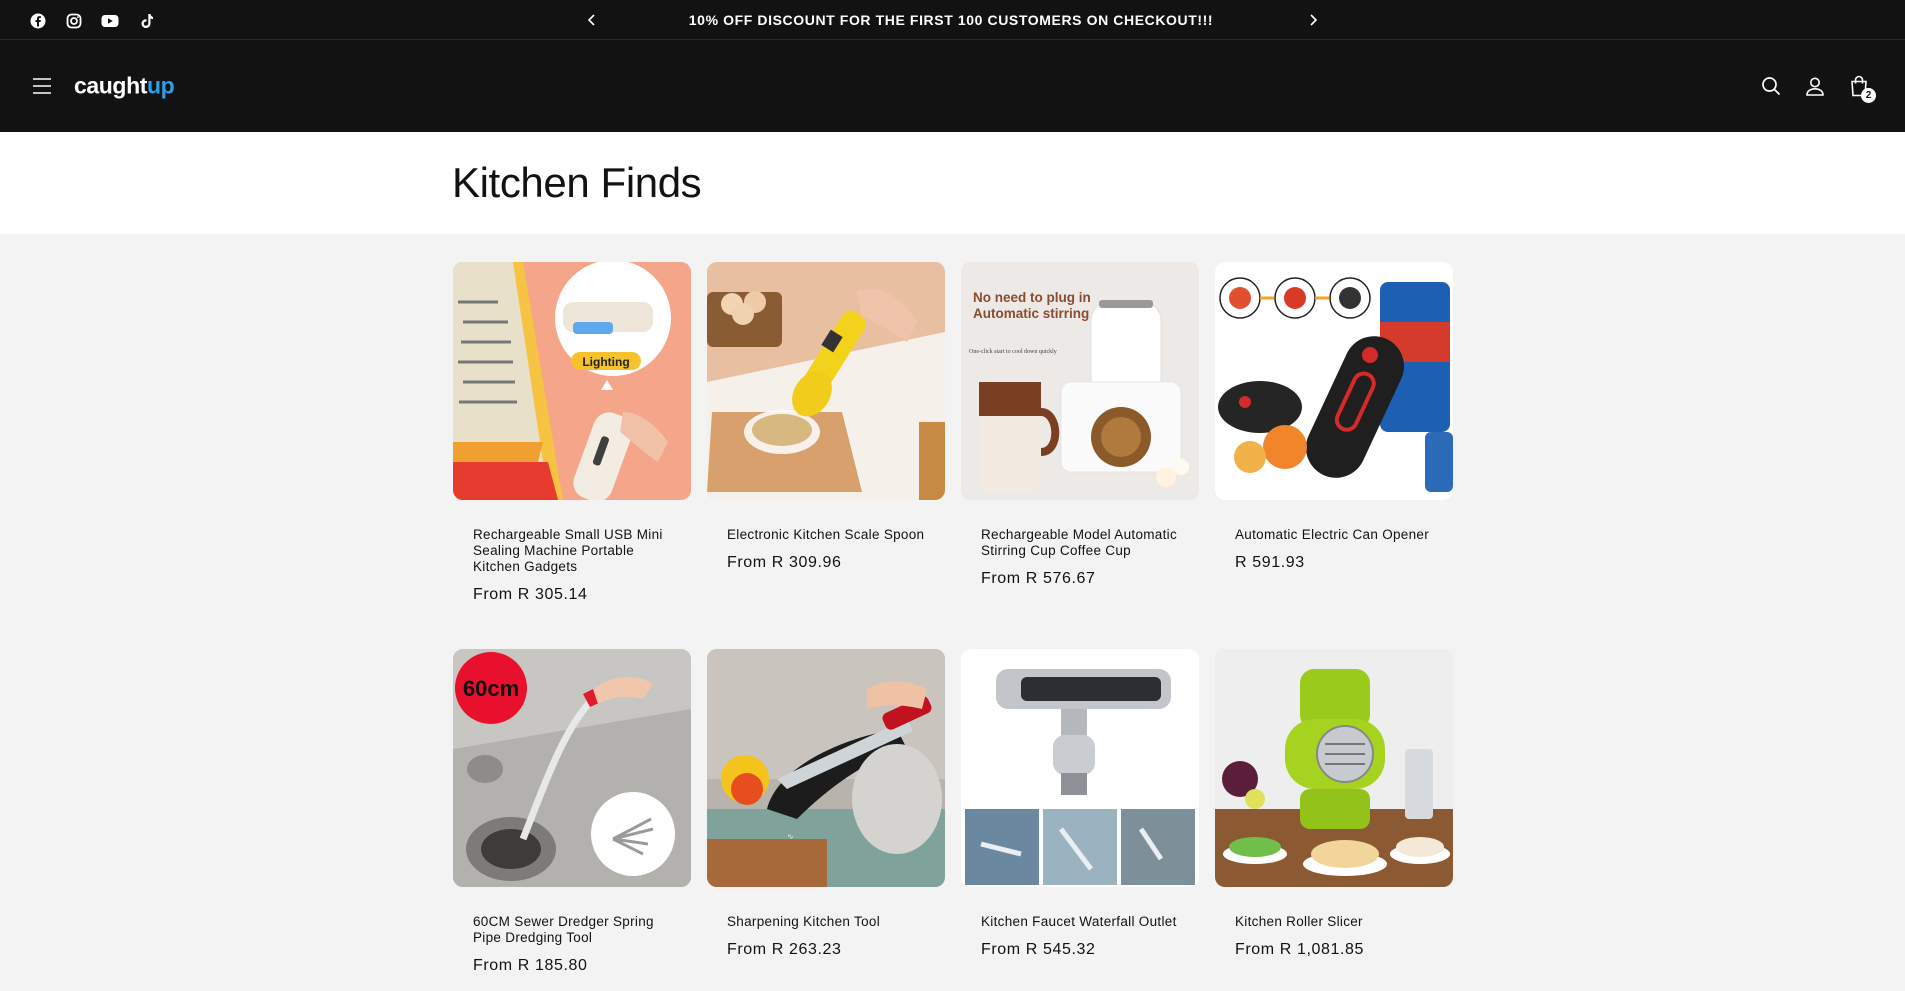  I want to click on account-icon, so click(1815, 86).